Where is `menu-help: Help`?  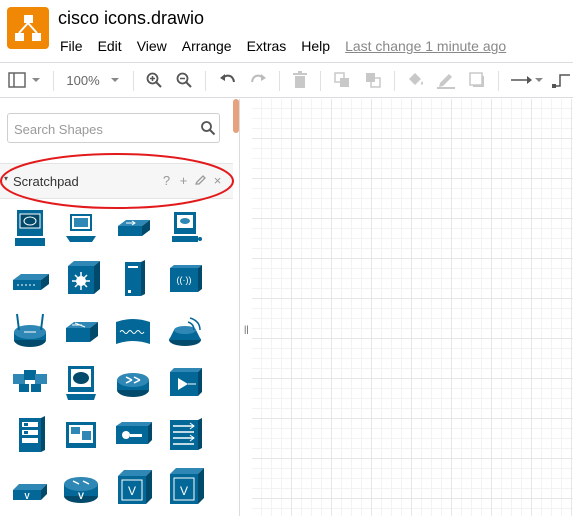
menu-help: Help is located at coordinates (315, 46).